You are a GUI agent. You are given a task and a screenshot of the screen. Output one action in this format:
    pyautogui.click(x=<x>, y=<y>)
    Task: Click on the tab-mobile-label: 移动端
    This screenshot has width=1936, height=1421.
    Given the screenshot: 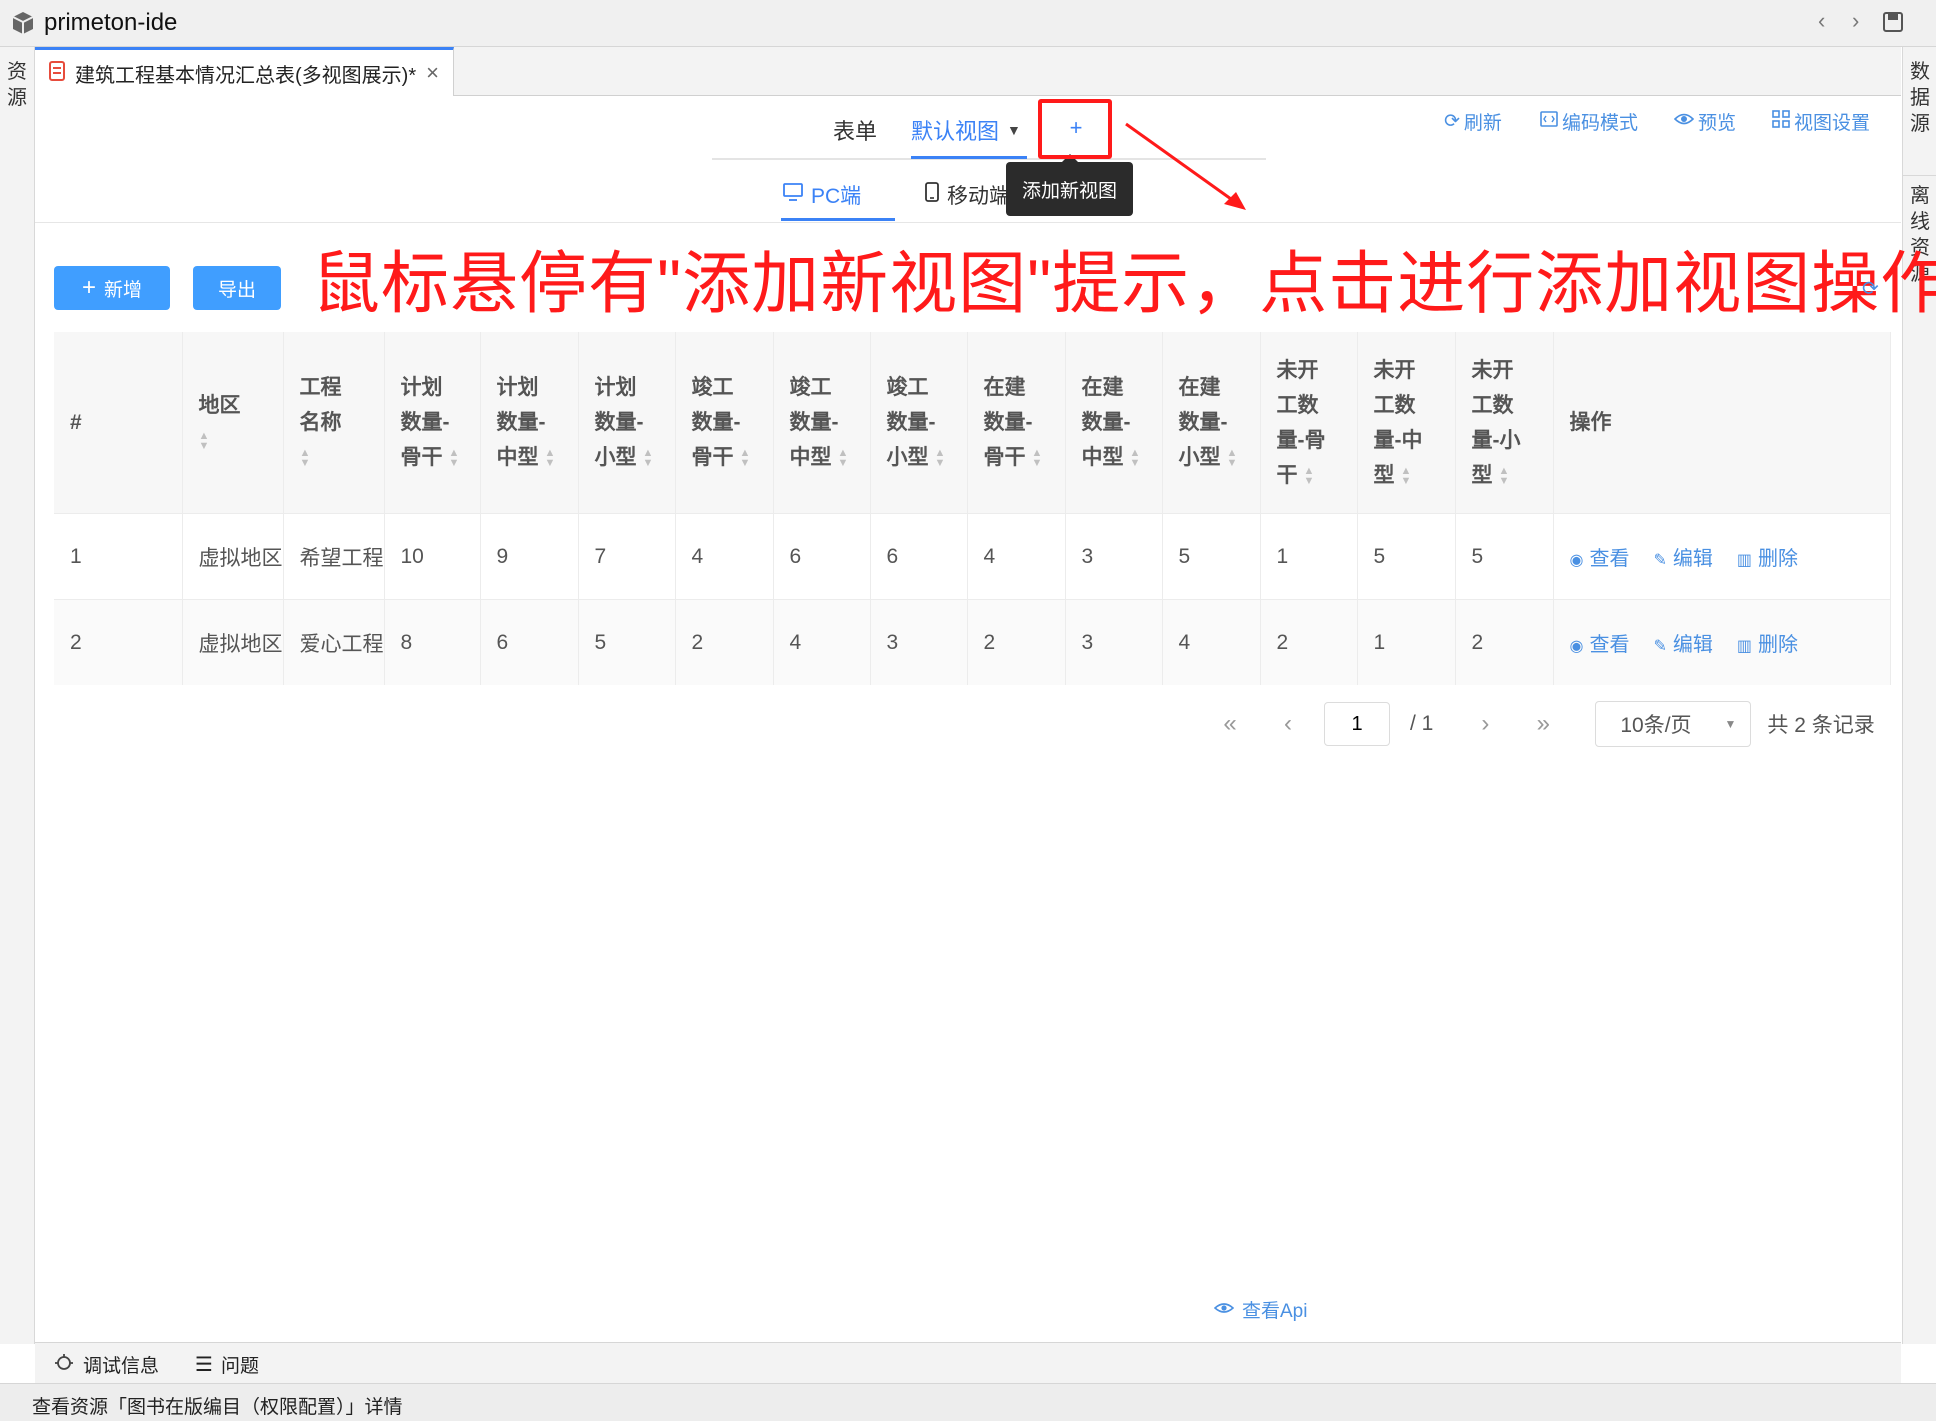 What is the action you would take?
    pyautogui.click(x=978, y=196)
    